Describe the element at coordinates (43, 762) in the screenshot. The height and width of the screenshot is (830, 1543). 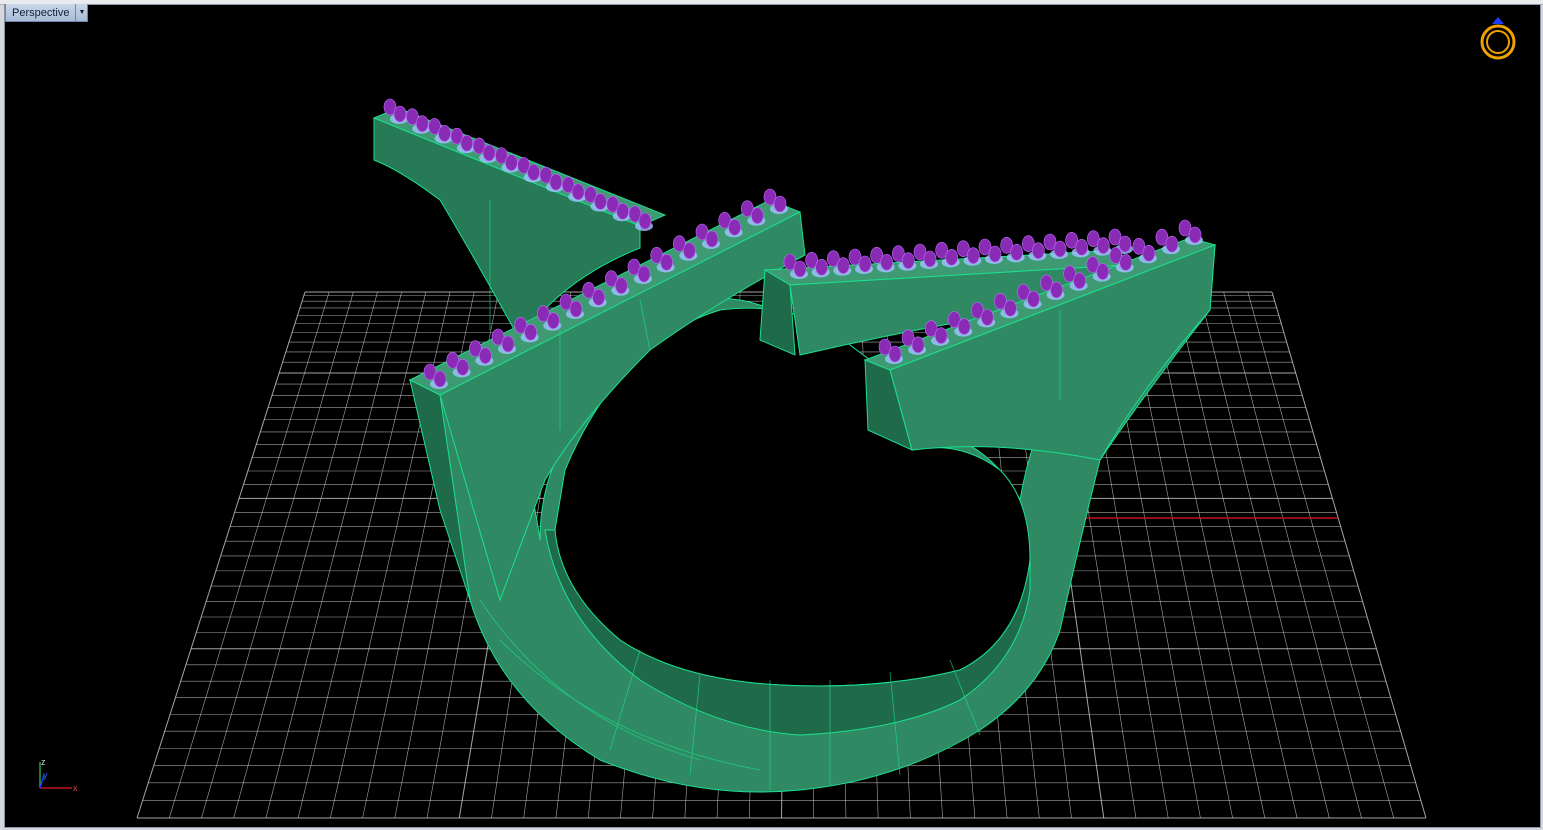
I see `axis-label-z: z` at that location.